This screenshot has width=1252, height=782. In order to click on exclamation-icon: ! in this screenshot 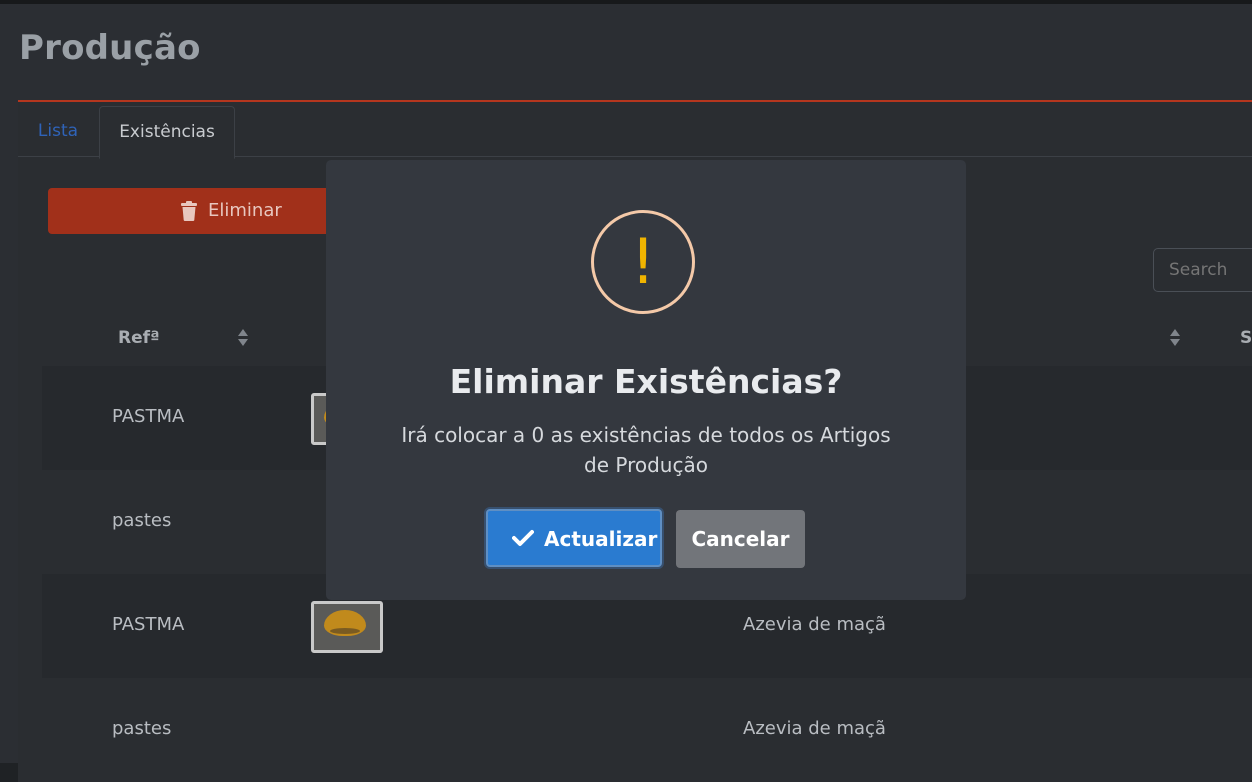, I will do `click(643, 261)`.